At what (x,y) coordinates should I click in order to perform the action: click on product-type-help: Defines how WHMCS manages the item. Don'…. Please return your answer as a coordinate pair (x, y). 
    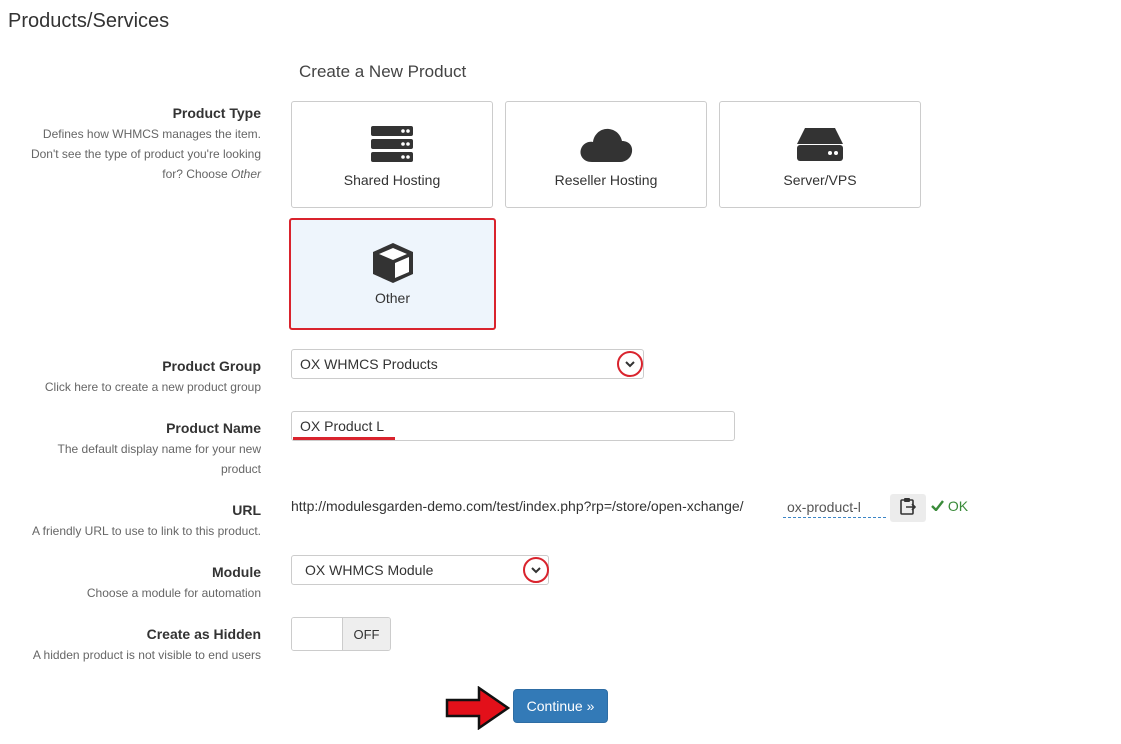
    Looking at the image, I should click on (146, 154).